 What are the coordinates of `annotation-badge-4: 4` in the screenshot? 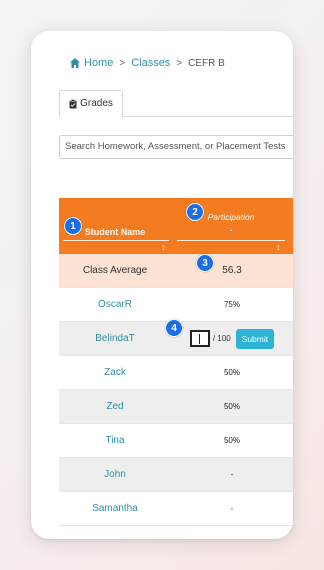 It's located at (174, 328).